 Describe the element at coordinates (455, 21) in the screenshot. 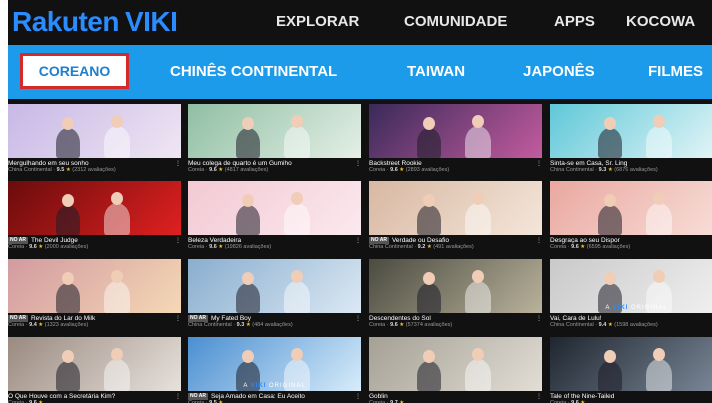

I see `nav-comunidade: COMUNIDADE` at that location.